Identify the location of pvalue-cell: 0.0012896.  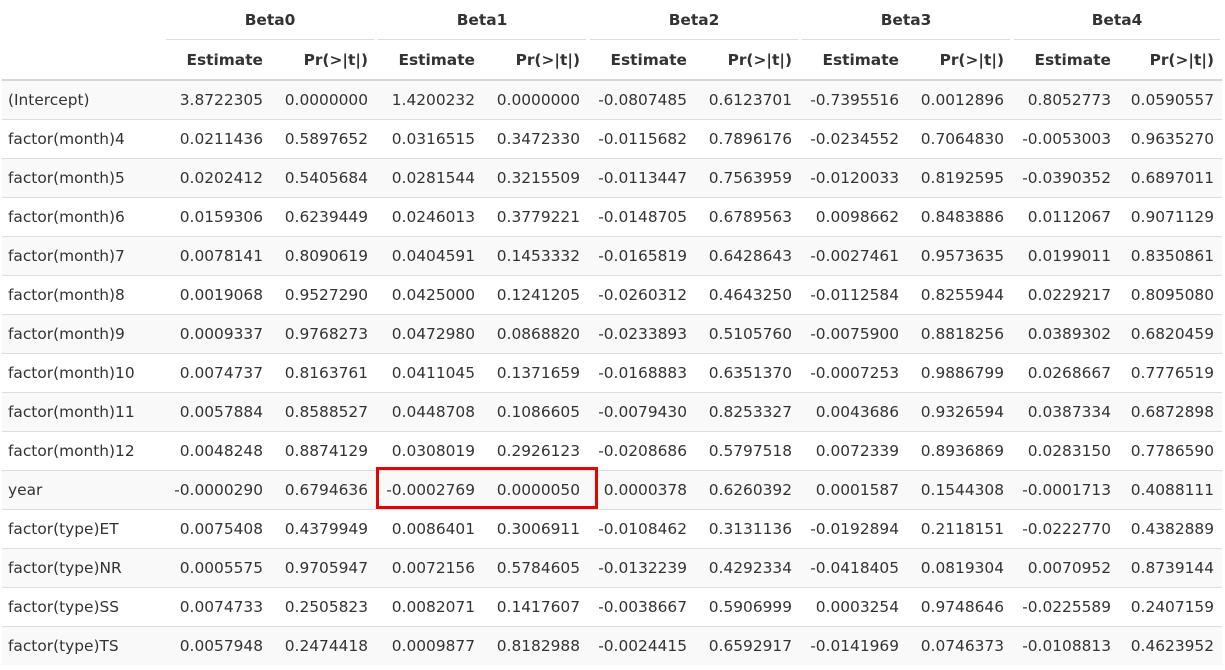
(959, 99).